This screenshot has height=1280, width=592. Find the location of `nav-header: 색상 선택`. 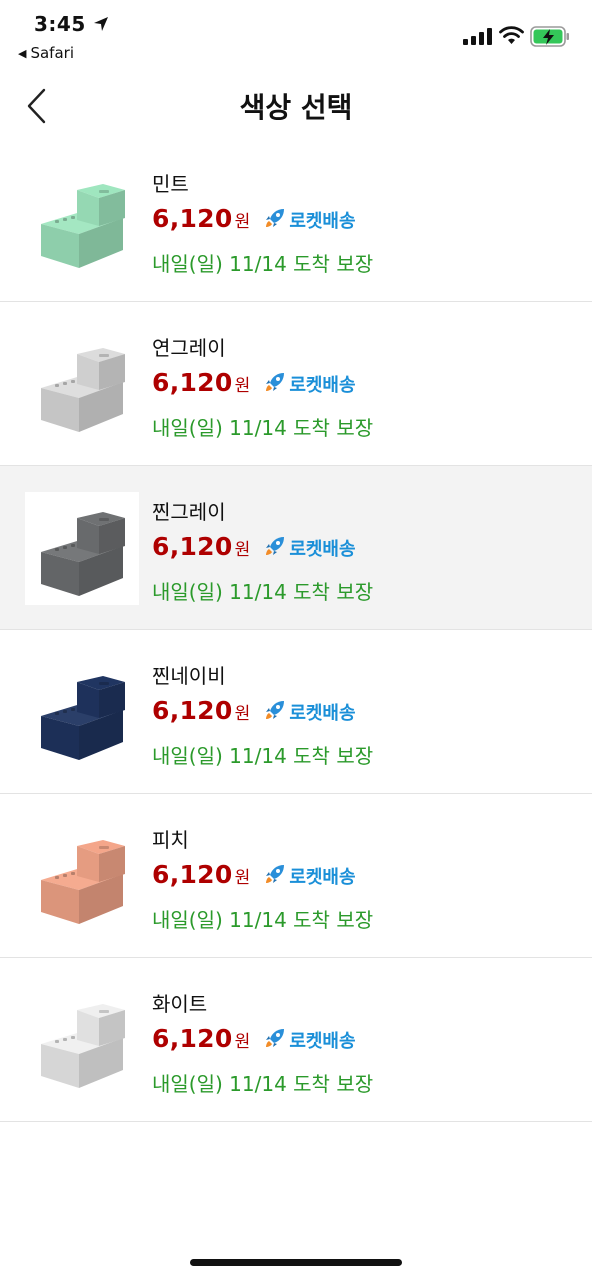

nav-header: 색상 선택 is located at coordinates (296, 104).